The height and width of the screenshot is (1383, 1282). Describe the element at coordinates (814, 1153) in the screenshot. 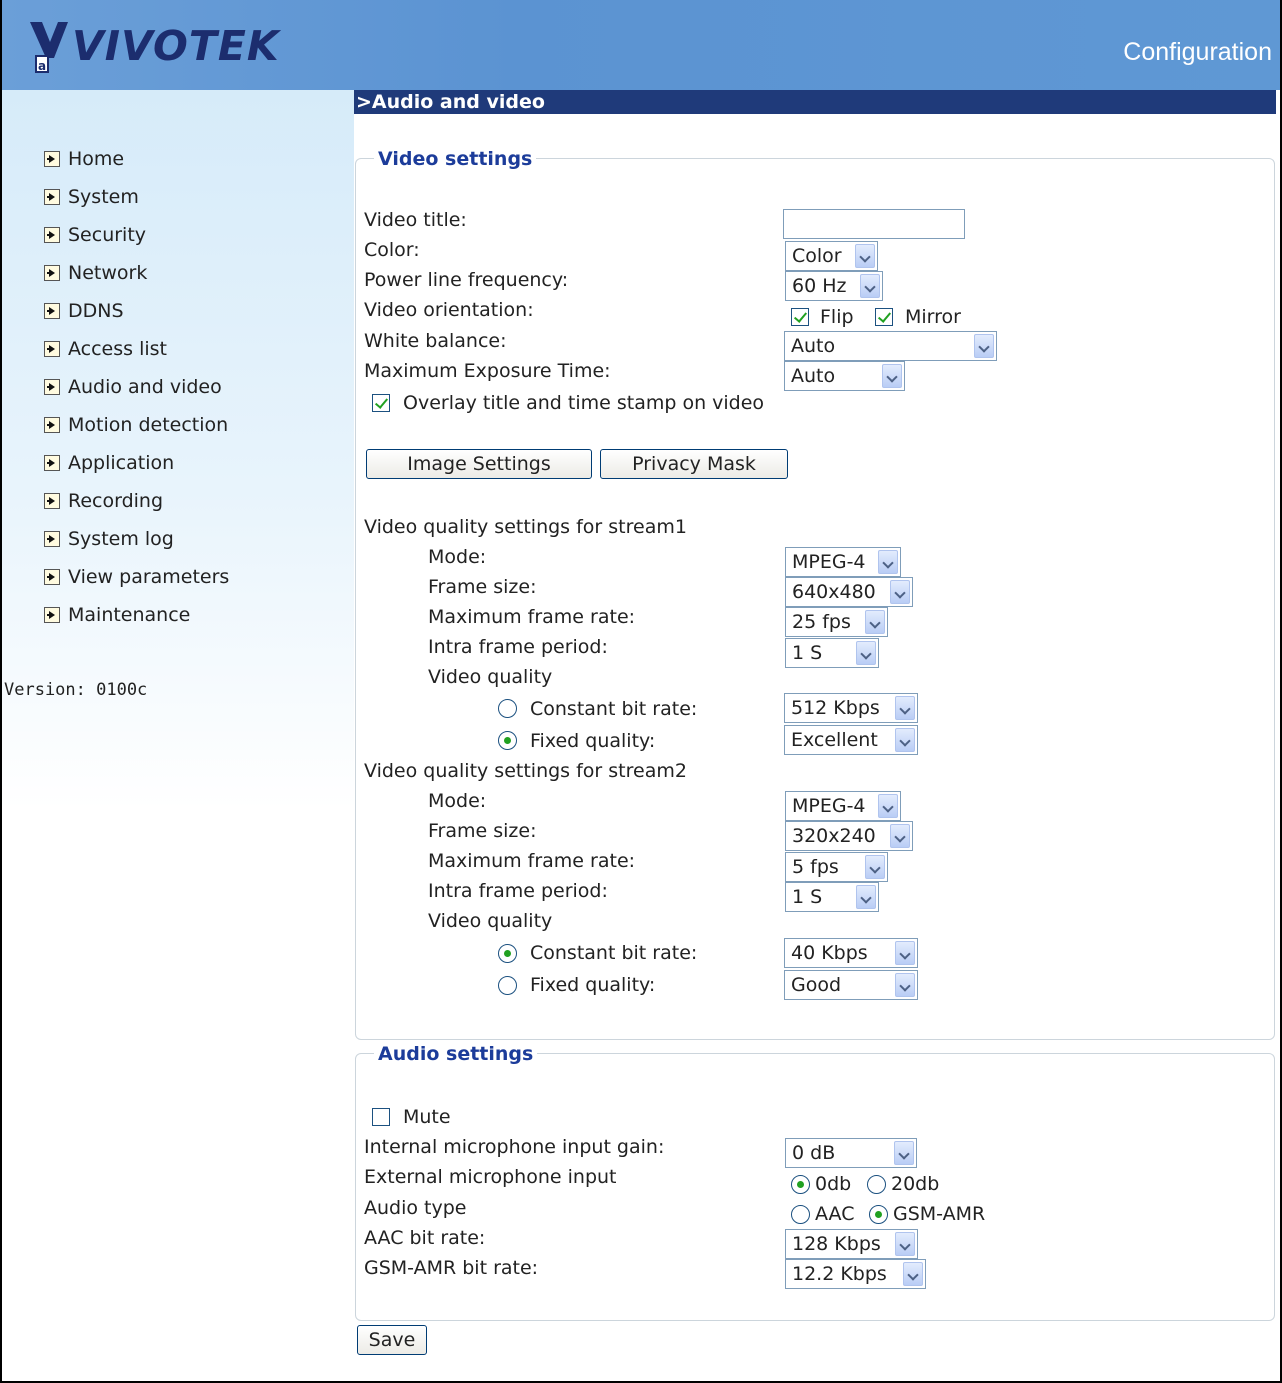

I see `gain-select-value: 0 dB` at that location.